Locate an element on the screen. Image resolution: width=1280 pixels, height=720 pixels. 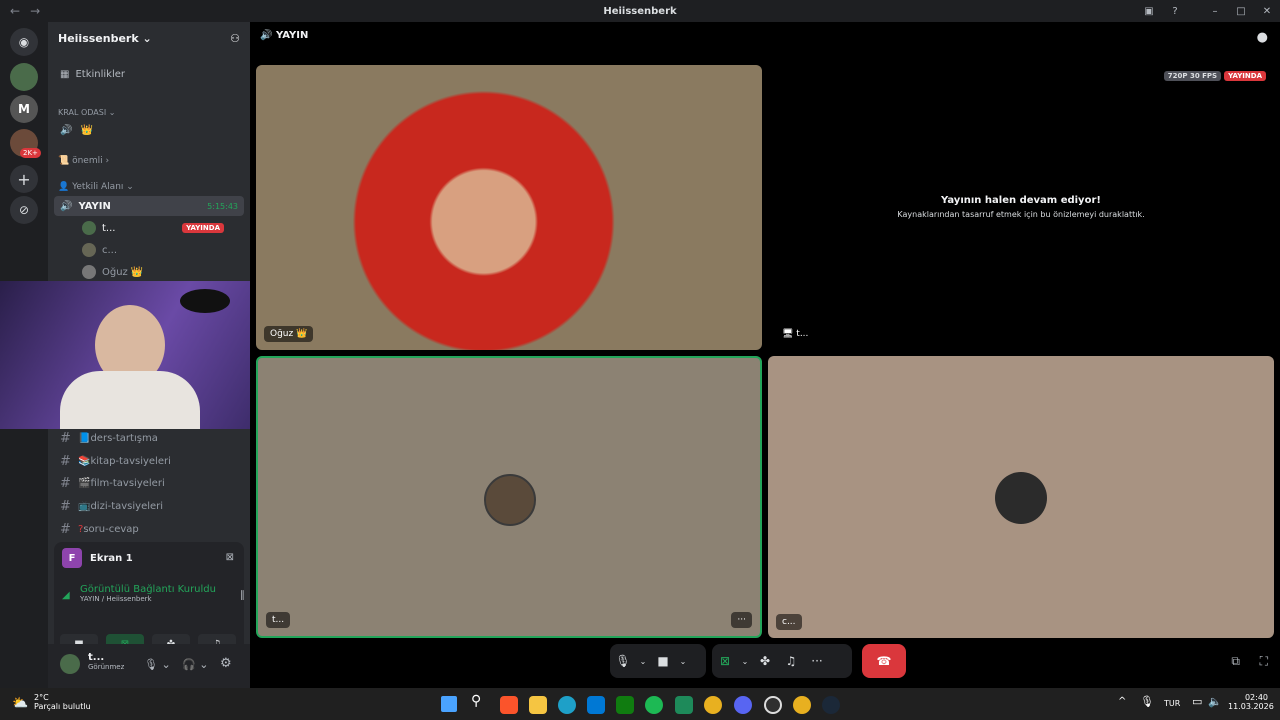
category-kral: KRAL ODASI ⌄ is located at coordinates (86, 112).